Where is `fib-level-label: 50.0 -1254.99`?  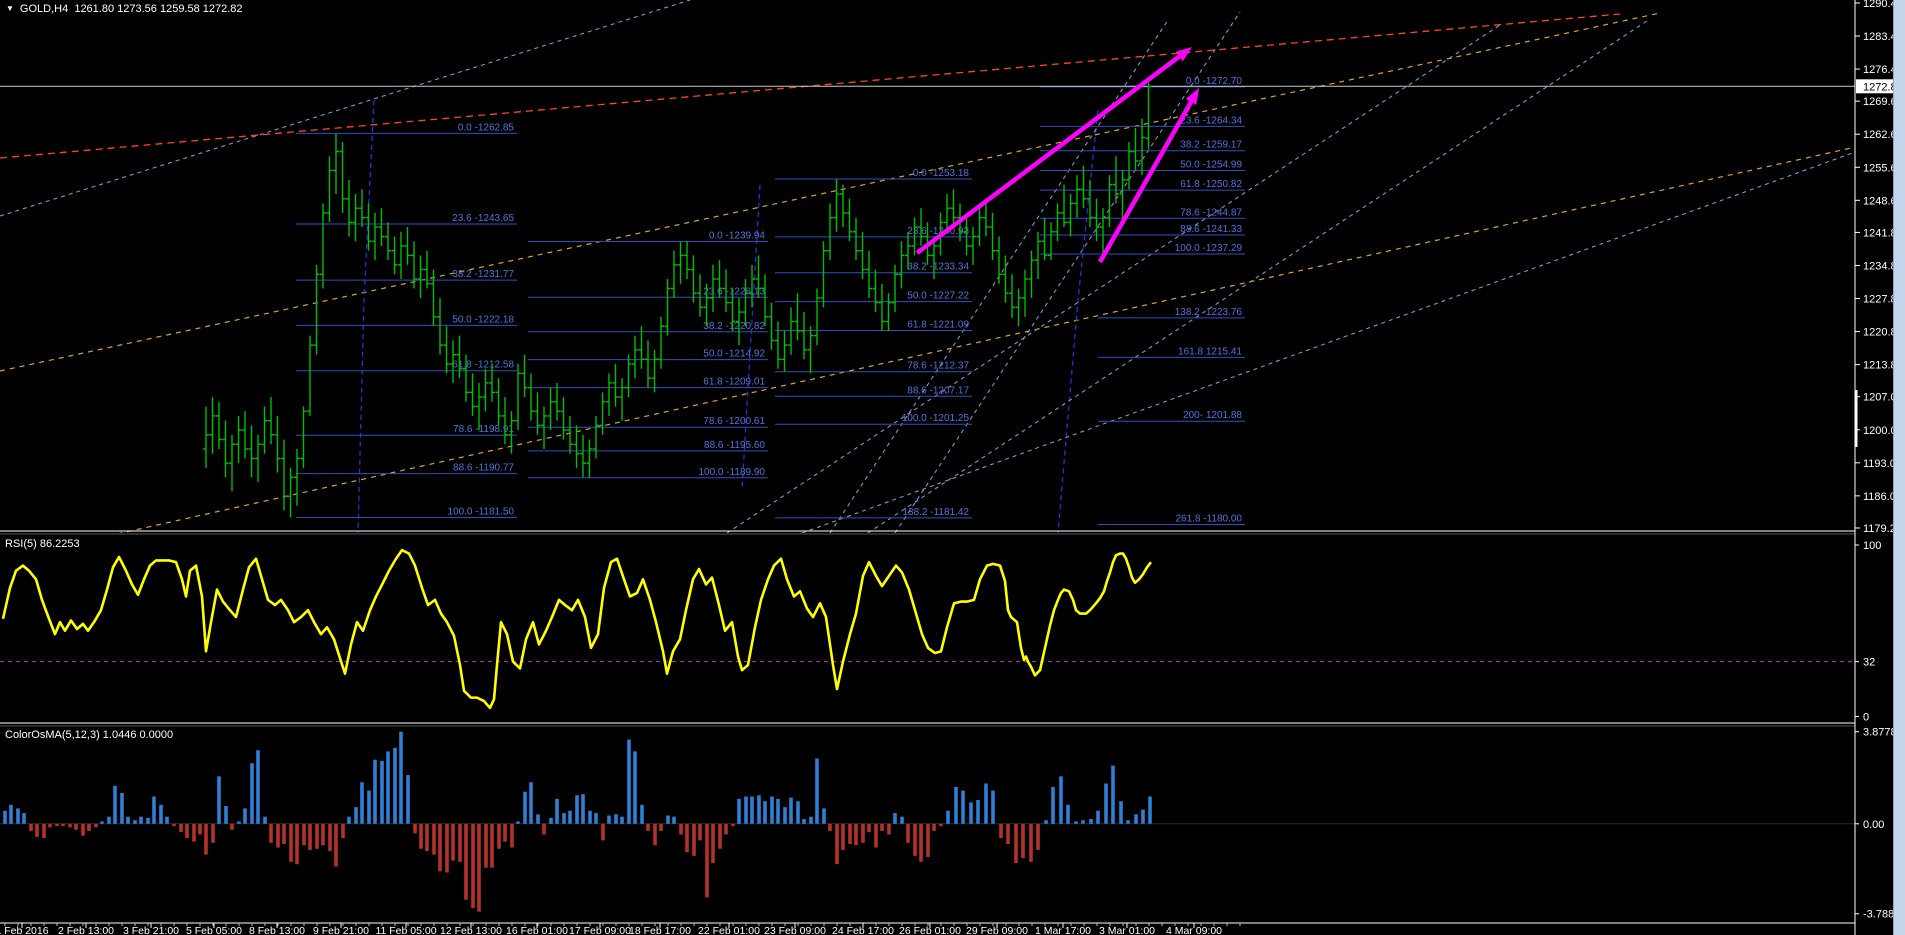 fib-level-label: 50.0 -1254.99 is located at coordinates (1211, 164).